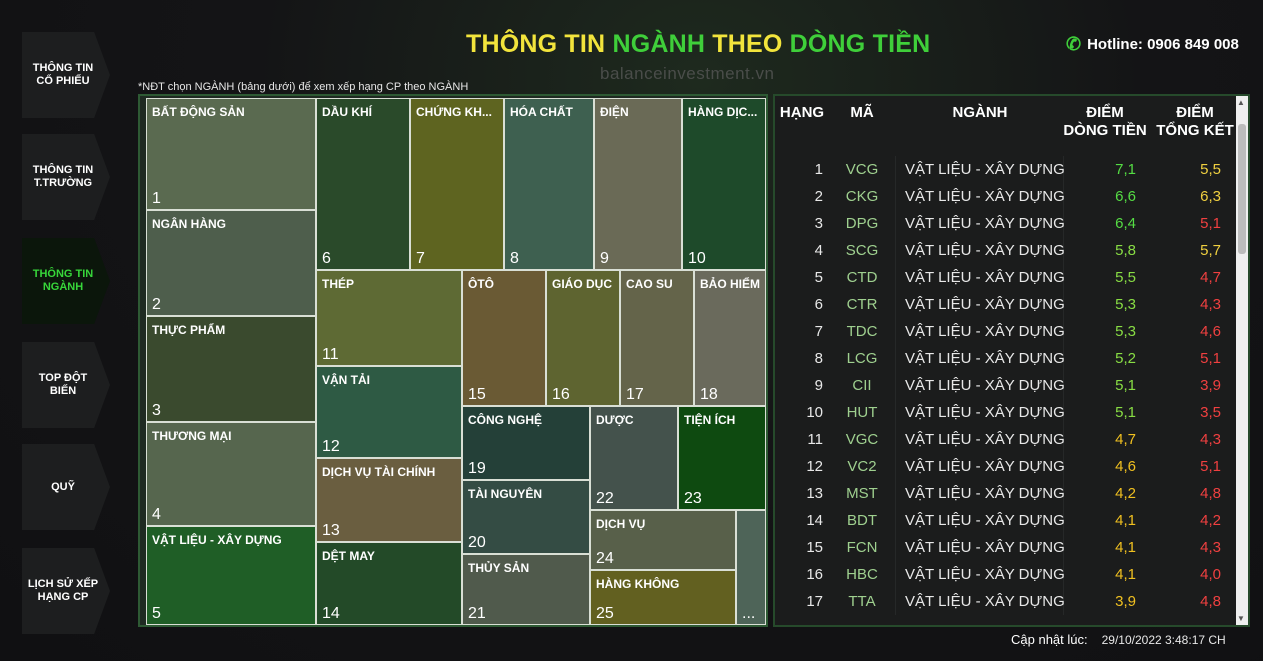 This screenshot has width=1263, height=661. Describe the element at coordinates (504, 338) in the screenshot. I see `treemap-cell: ÔTÔ 15` at that location.